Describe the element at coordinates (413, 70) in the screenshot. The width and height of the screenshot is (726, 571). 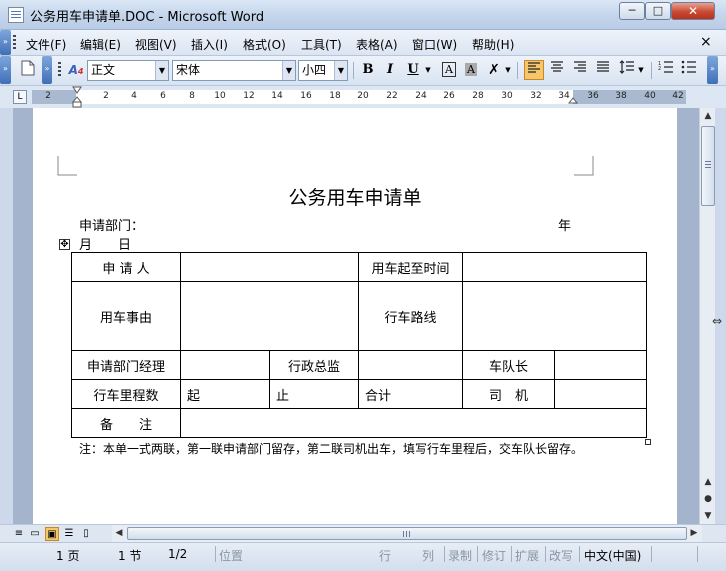
I see `underline-icon: U` at that location.